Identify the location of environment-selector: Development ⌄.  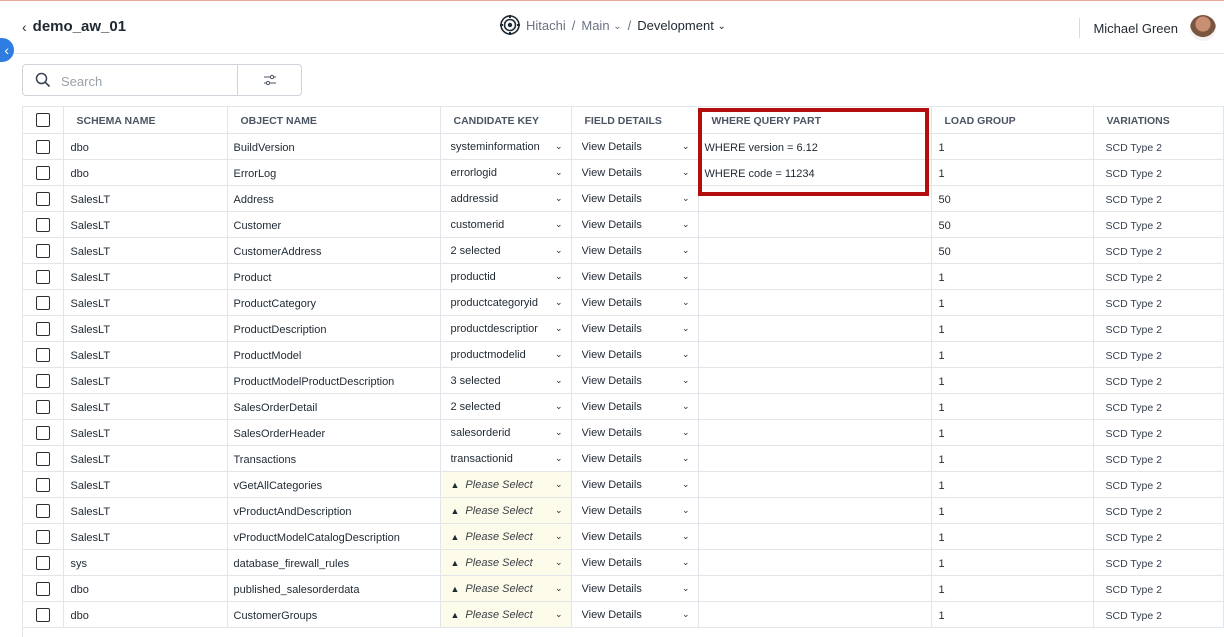
(681, 25).